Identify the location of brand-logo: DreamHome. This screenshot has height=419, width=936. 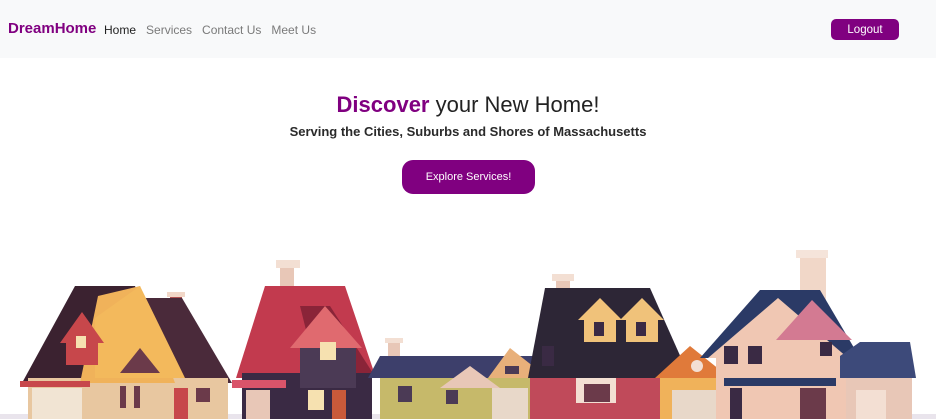
(52, 28).